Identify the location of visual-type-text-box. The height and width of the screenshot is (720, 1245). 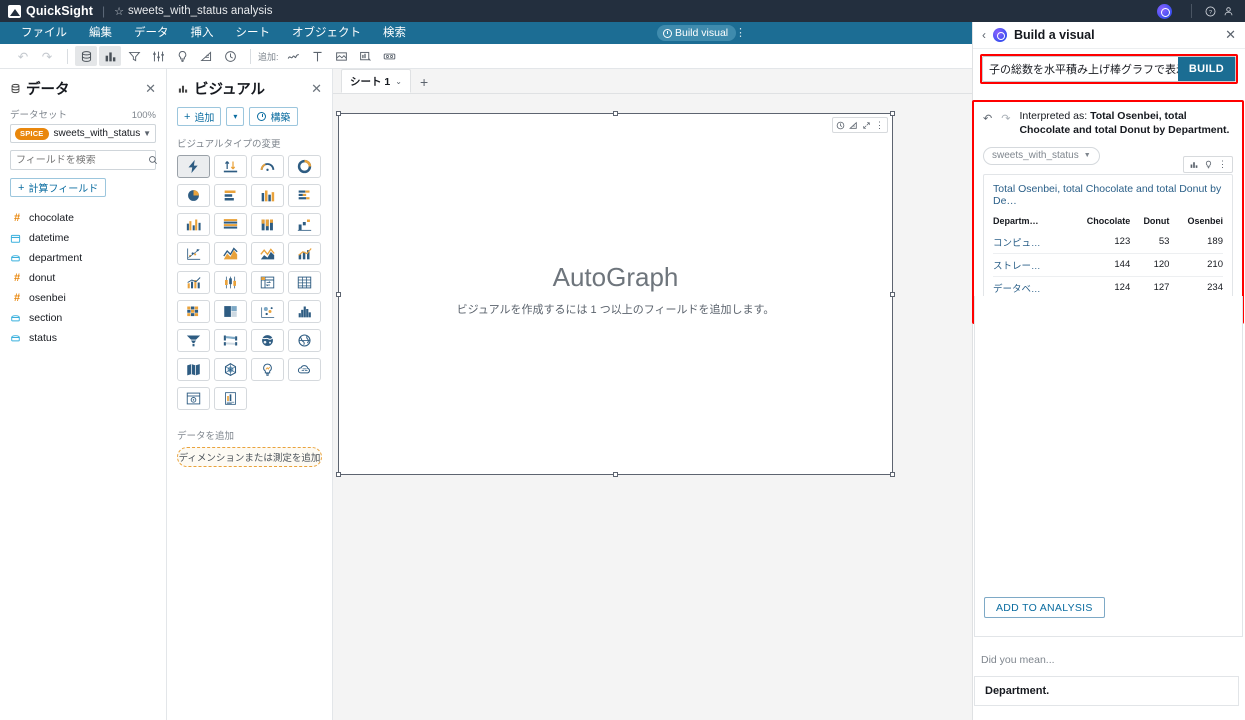
(230, 398).